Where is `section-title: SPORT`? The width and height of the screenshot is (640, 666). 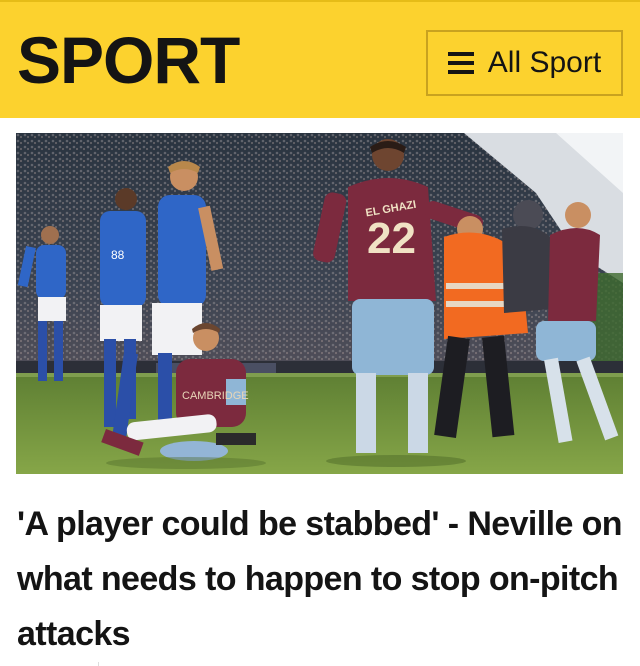
section-title: SPORT is located at coordinates (128, 60).